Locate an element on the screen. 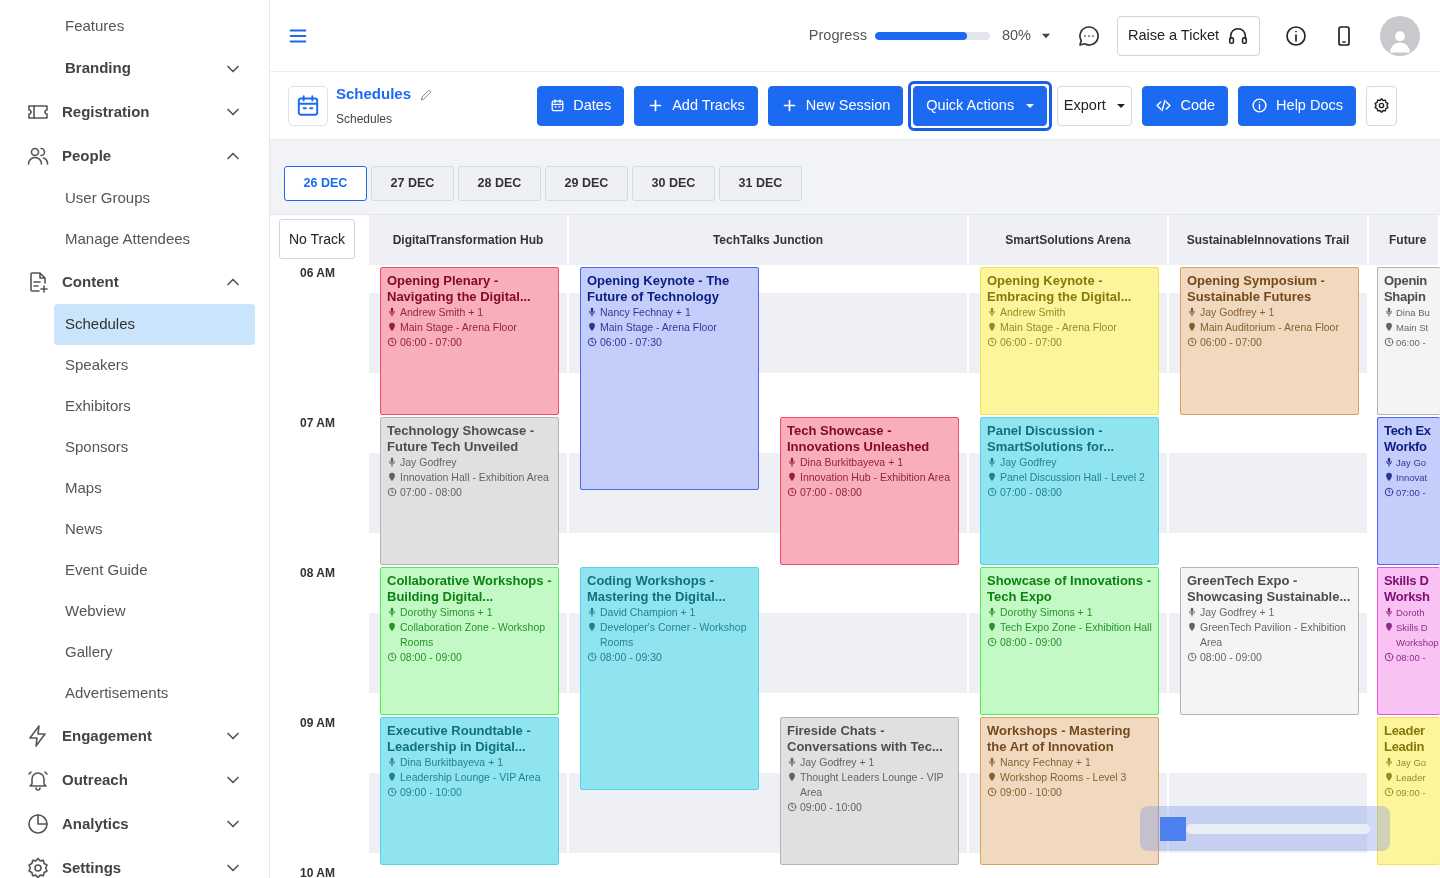 The width and height of the screenshot is (1440, 878). session-card: Openin Shapin Dina Bu Main St 06:00 - is located at coordinates (1408, 341).